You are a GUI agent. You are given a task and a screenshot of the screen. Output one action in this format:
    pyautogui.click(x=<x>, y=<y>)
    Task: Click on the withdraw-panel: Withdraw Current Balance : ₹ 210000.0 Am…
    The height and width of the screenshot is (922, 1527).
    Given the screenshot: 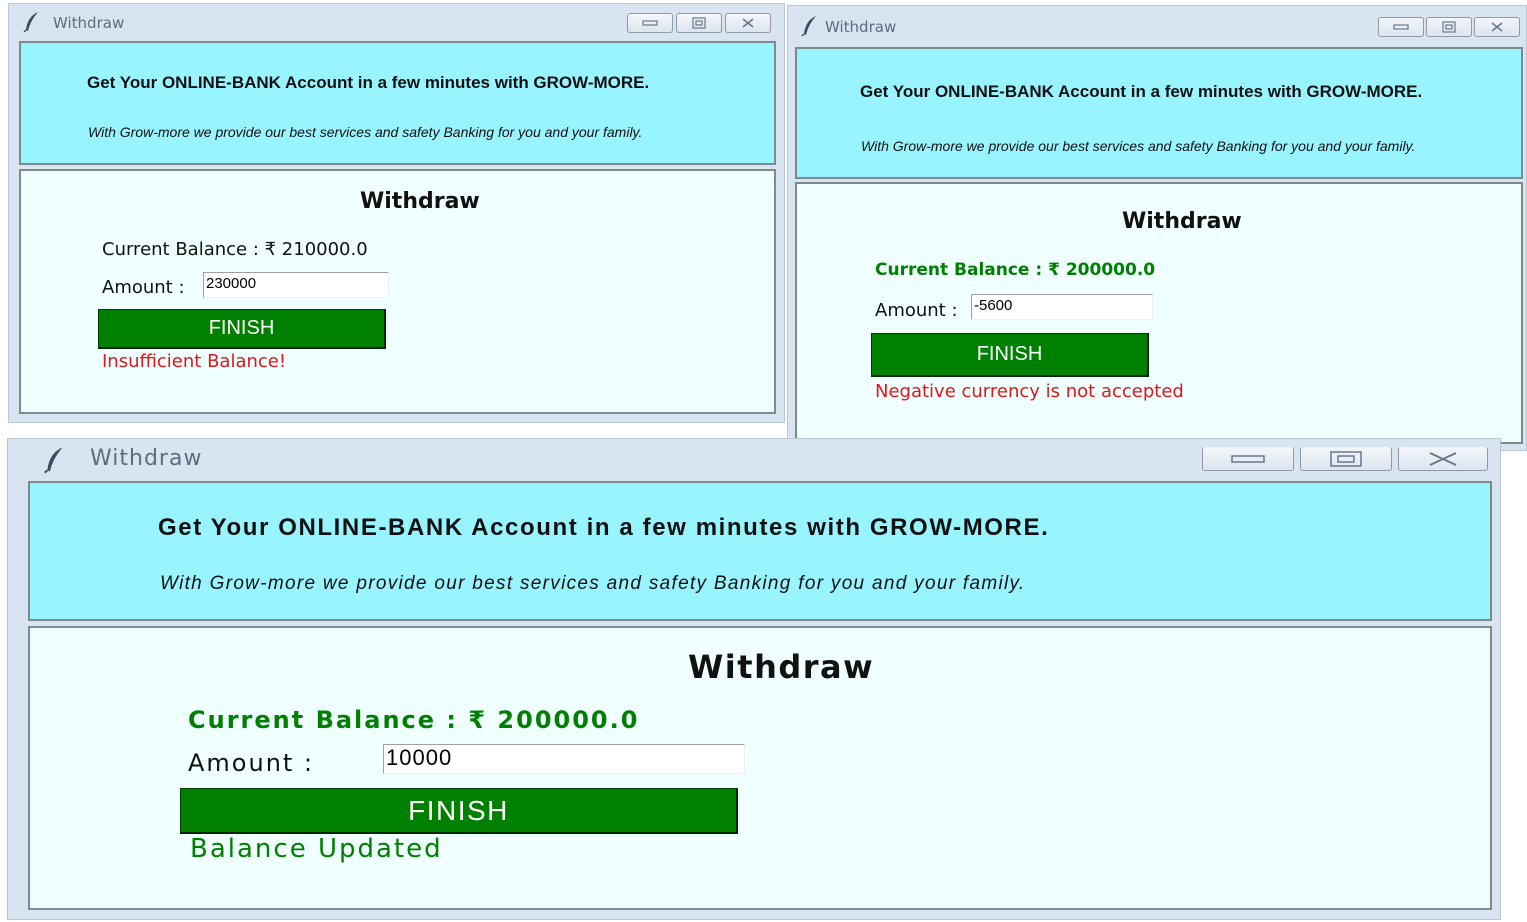 What is the action you would take?
    pyautogui.click(x=397, y=291)
    